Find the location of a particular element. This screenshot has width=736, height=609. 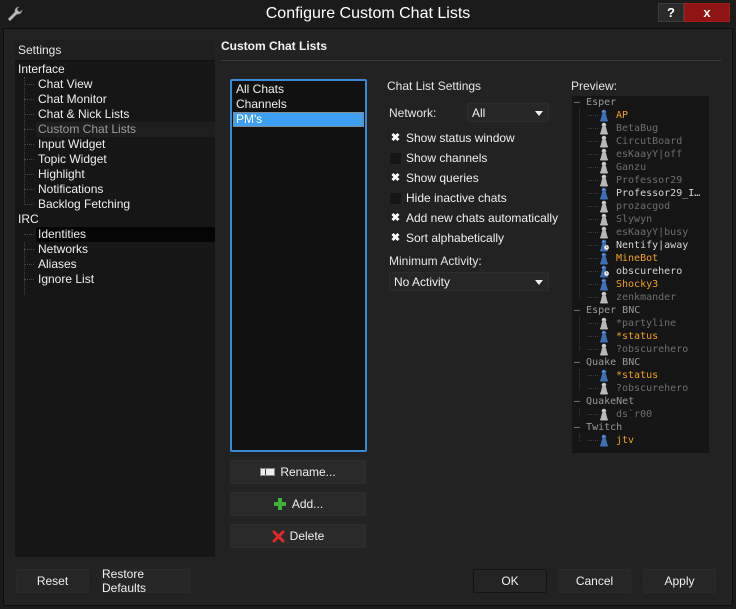

buffer-name: Shocky3 is located at coordinates (637, 284).